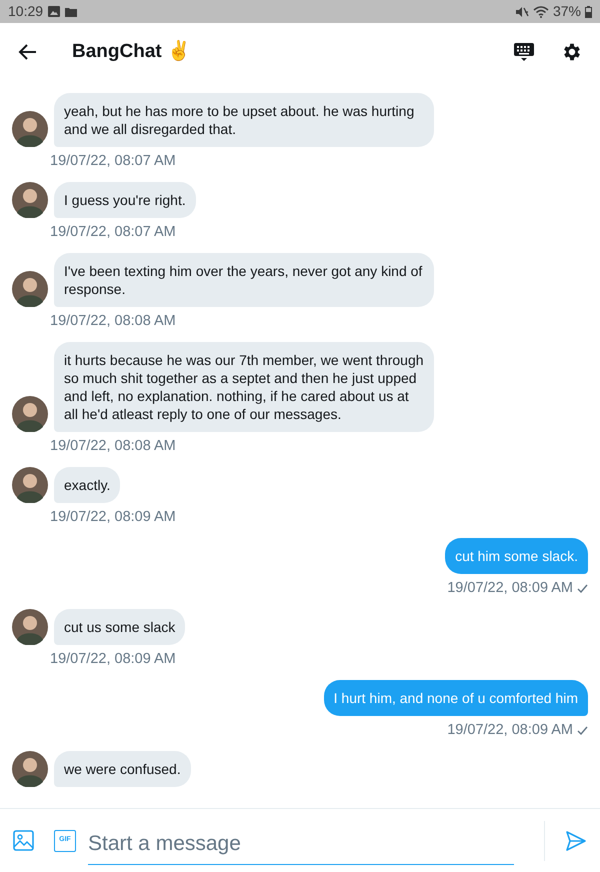  What do you see at coordinates (71, 11) in the screenshot?
I see `folder-icon` at bounding box center [71, 11].